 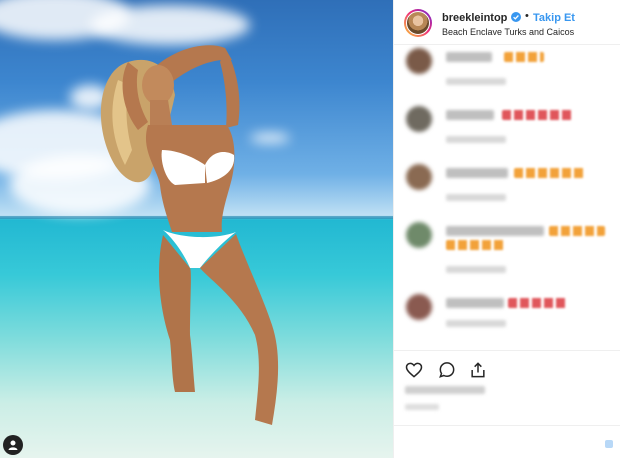 I want to click on post-comment-button, so click(x=609, y=444).